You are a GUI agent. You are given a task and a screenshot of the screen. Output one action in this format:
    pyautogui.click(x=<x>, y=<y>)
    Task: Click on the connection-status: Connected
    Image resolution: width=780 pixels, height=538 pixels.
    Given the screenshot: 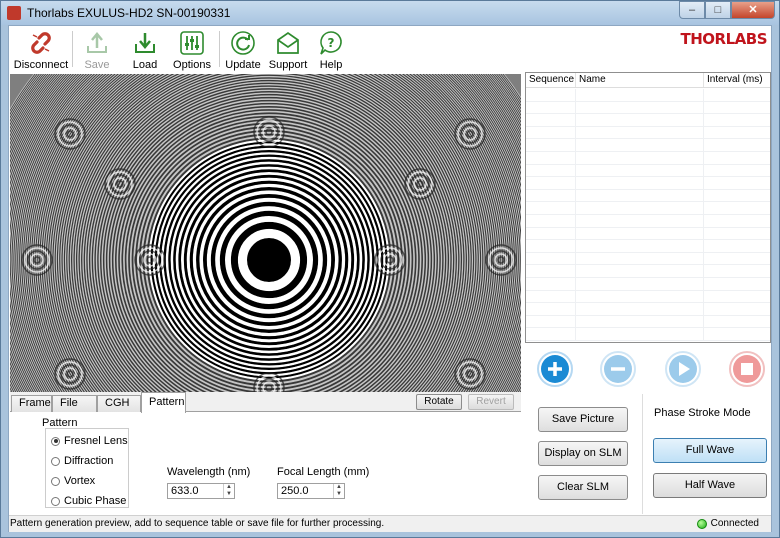 What is the action you would take?
    pyautogui.click(x=727, y=523)
    